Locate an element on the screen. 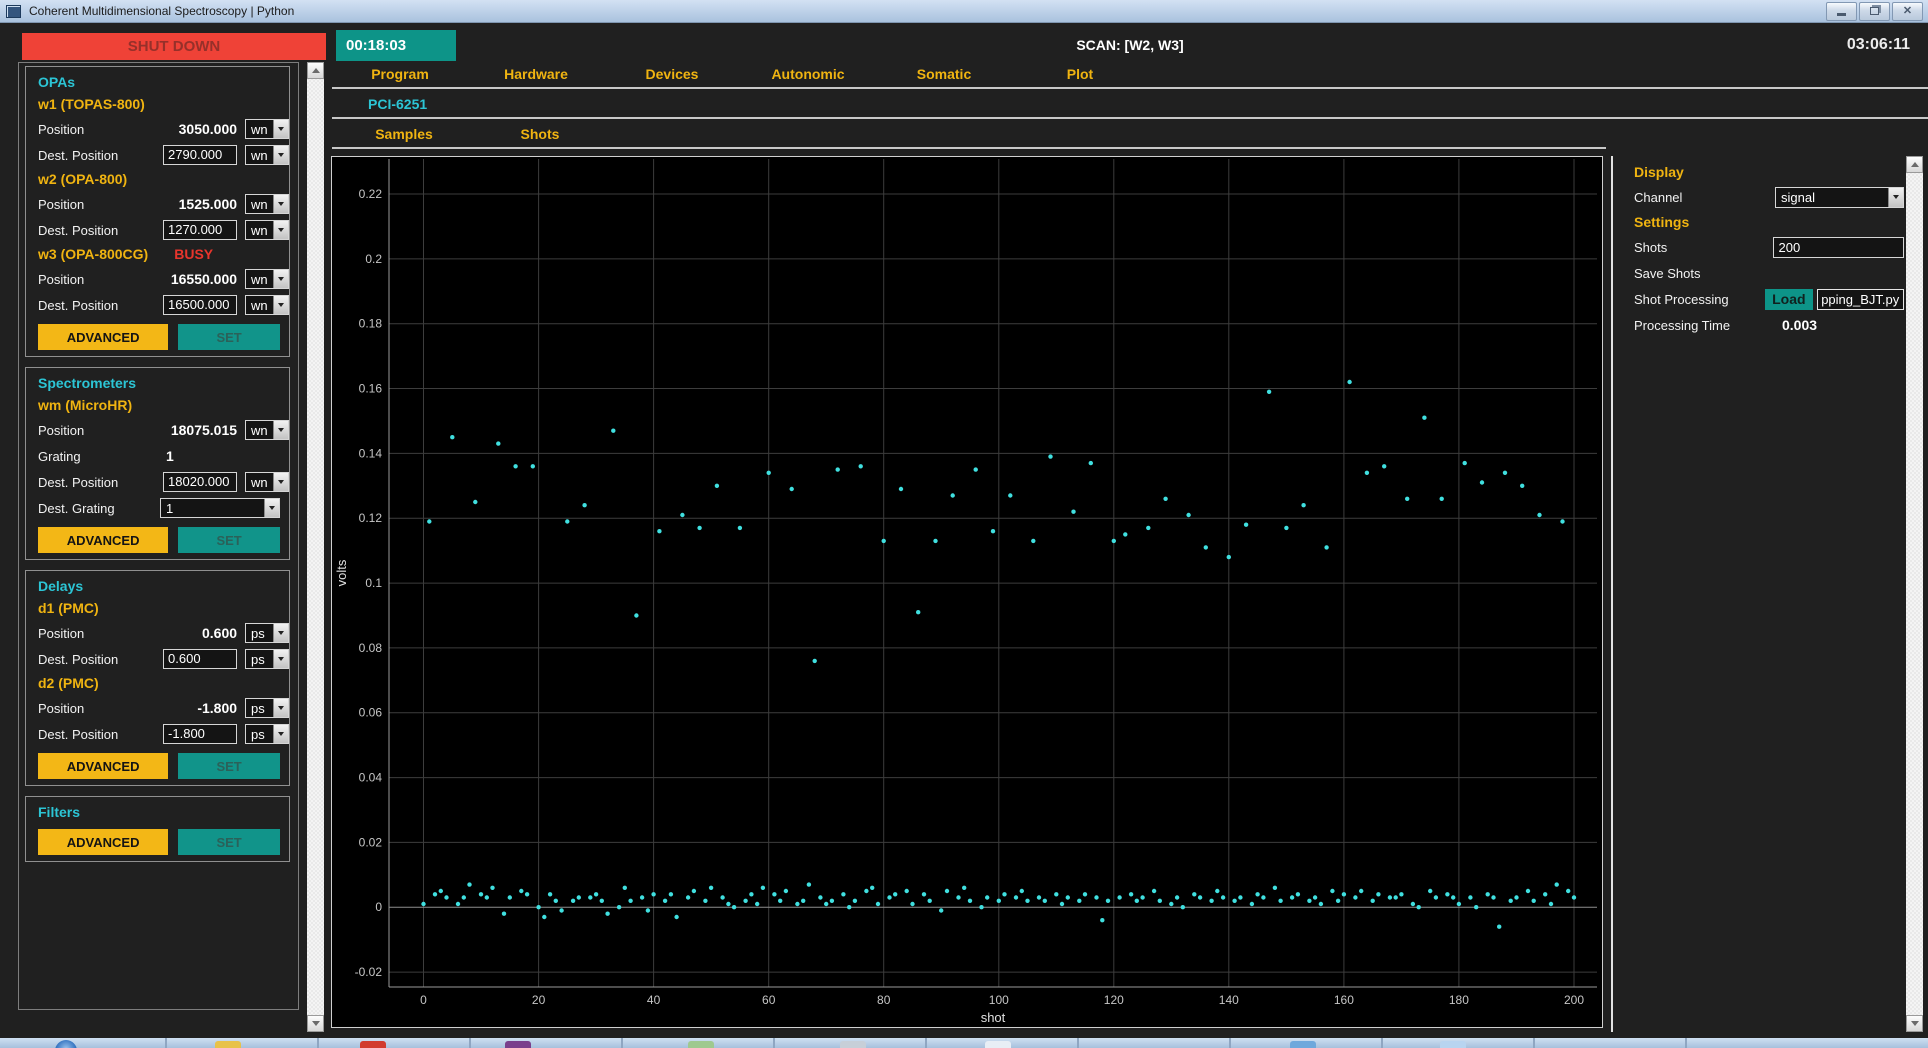 Image resolution: width=1928 pixels, height=1048 pixels. folder-icon is located at coordinates (228, 1044).